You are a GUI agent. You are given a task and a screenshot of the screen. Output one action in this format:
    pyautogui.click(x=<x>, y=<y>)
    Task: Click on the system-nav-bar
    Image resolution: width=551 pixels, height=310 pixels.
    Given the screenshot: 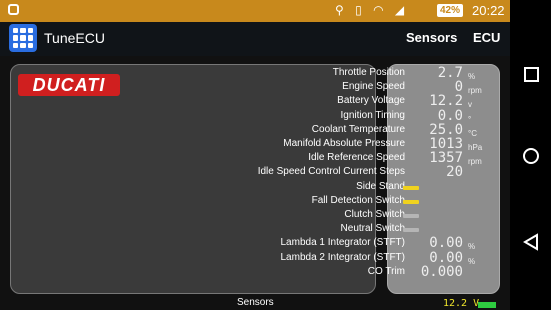 What is the action you would take?
    pyautogui.click(x=530, y=155)
    